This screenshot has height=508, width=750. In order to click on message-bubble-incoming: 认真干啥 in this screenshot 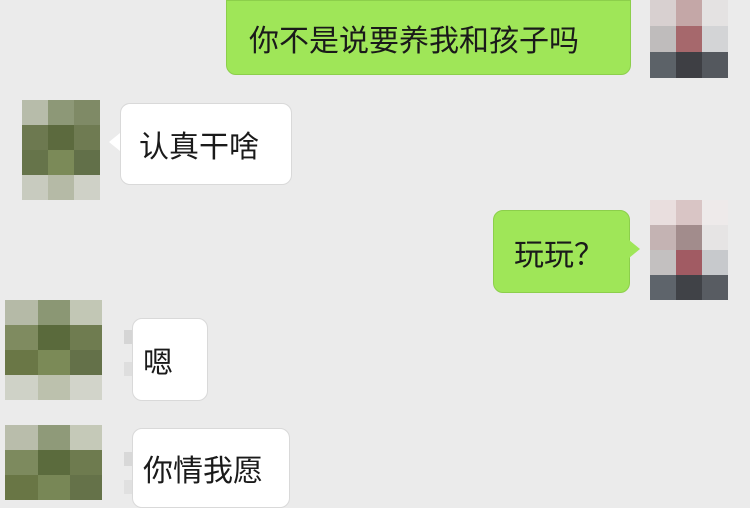, I will do `click(206, 144)`.